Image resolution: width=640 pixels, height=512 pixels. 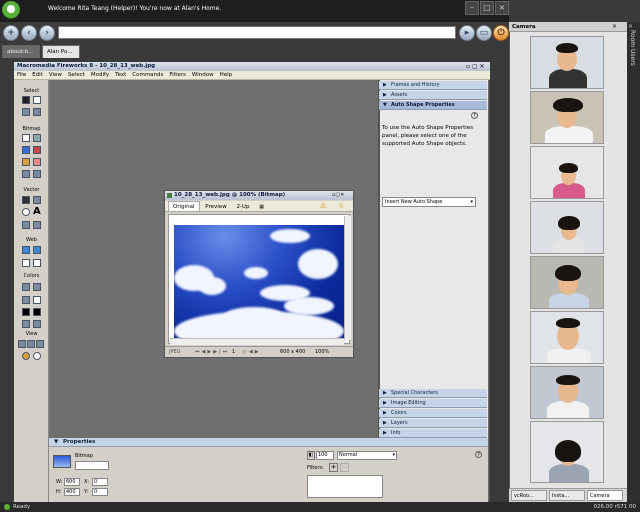 I want to click on fullscreen-mode-icon, so click(x=40, y=344).